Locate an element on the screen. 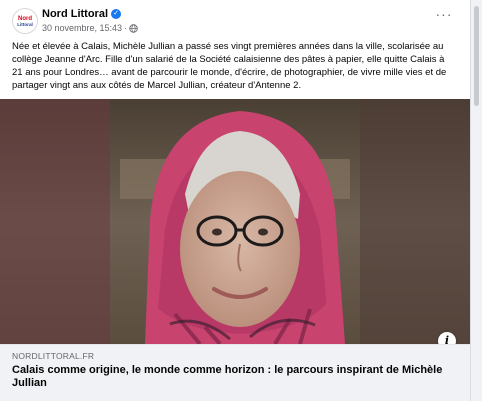 This screenshot has width=482, height=401. more-options-icon: ··· is located at coordinates (444, 15).